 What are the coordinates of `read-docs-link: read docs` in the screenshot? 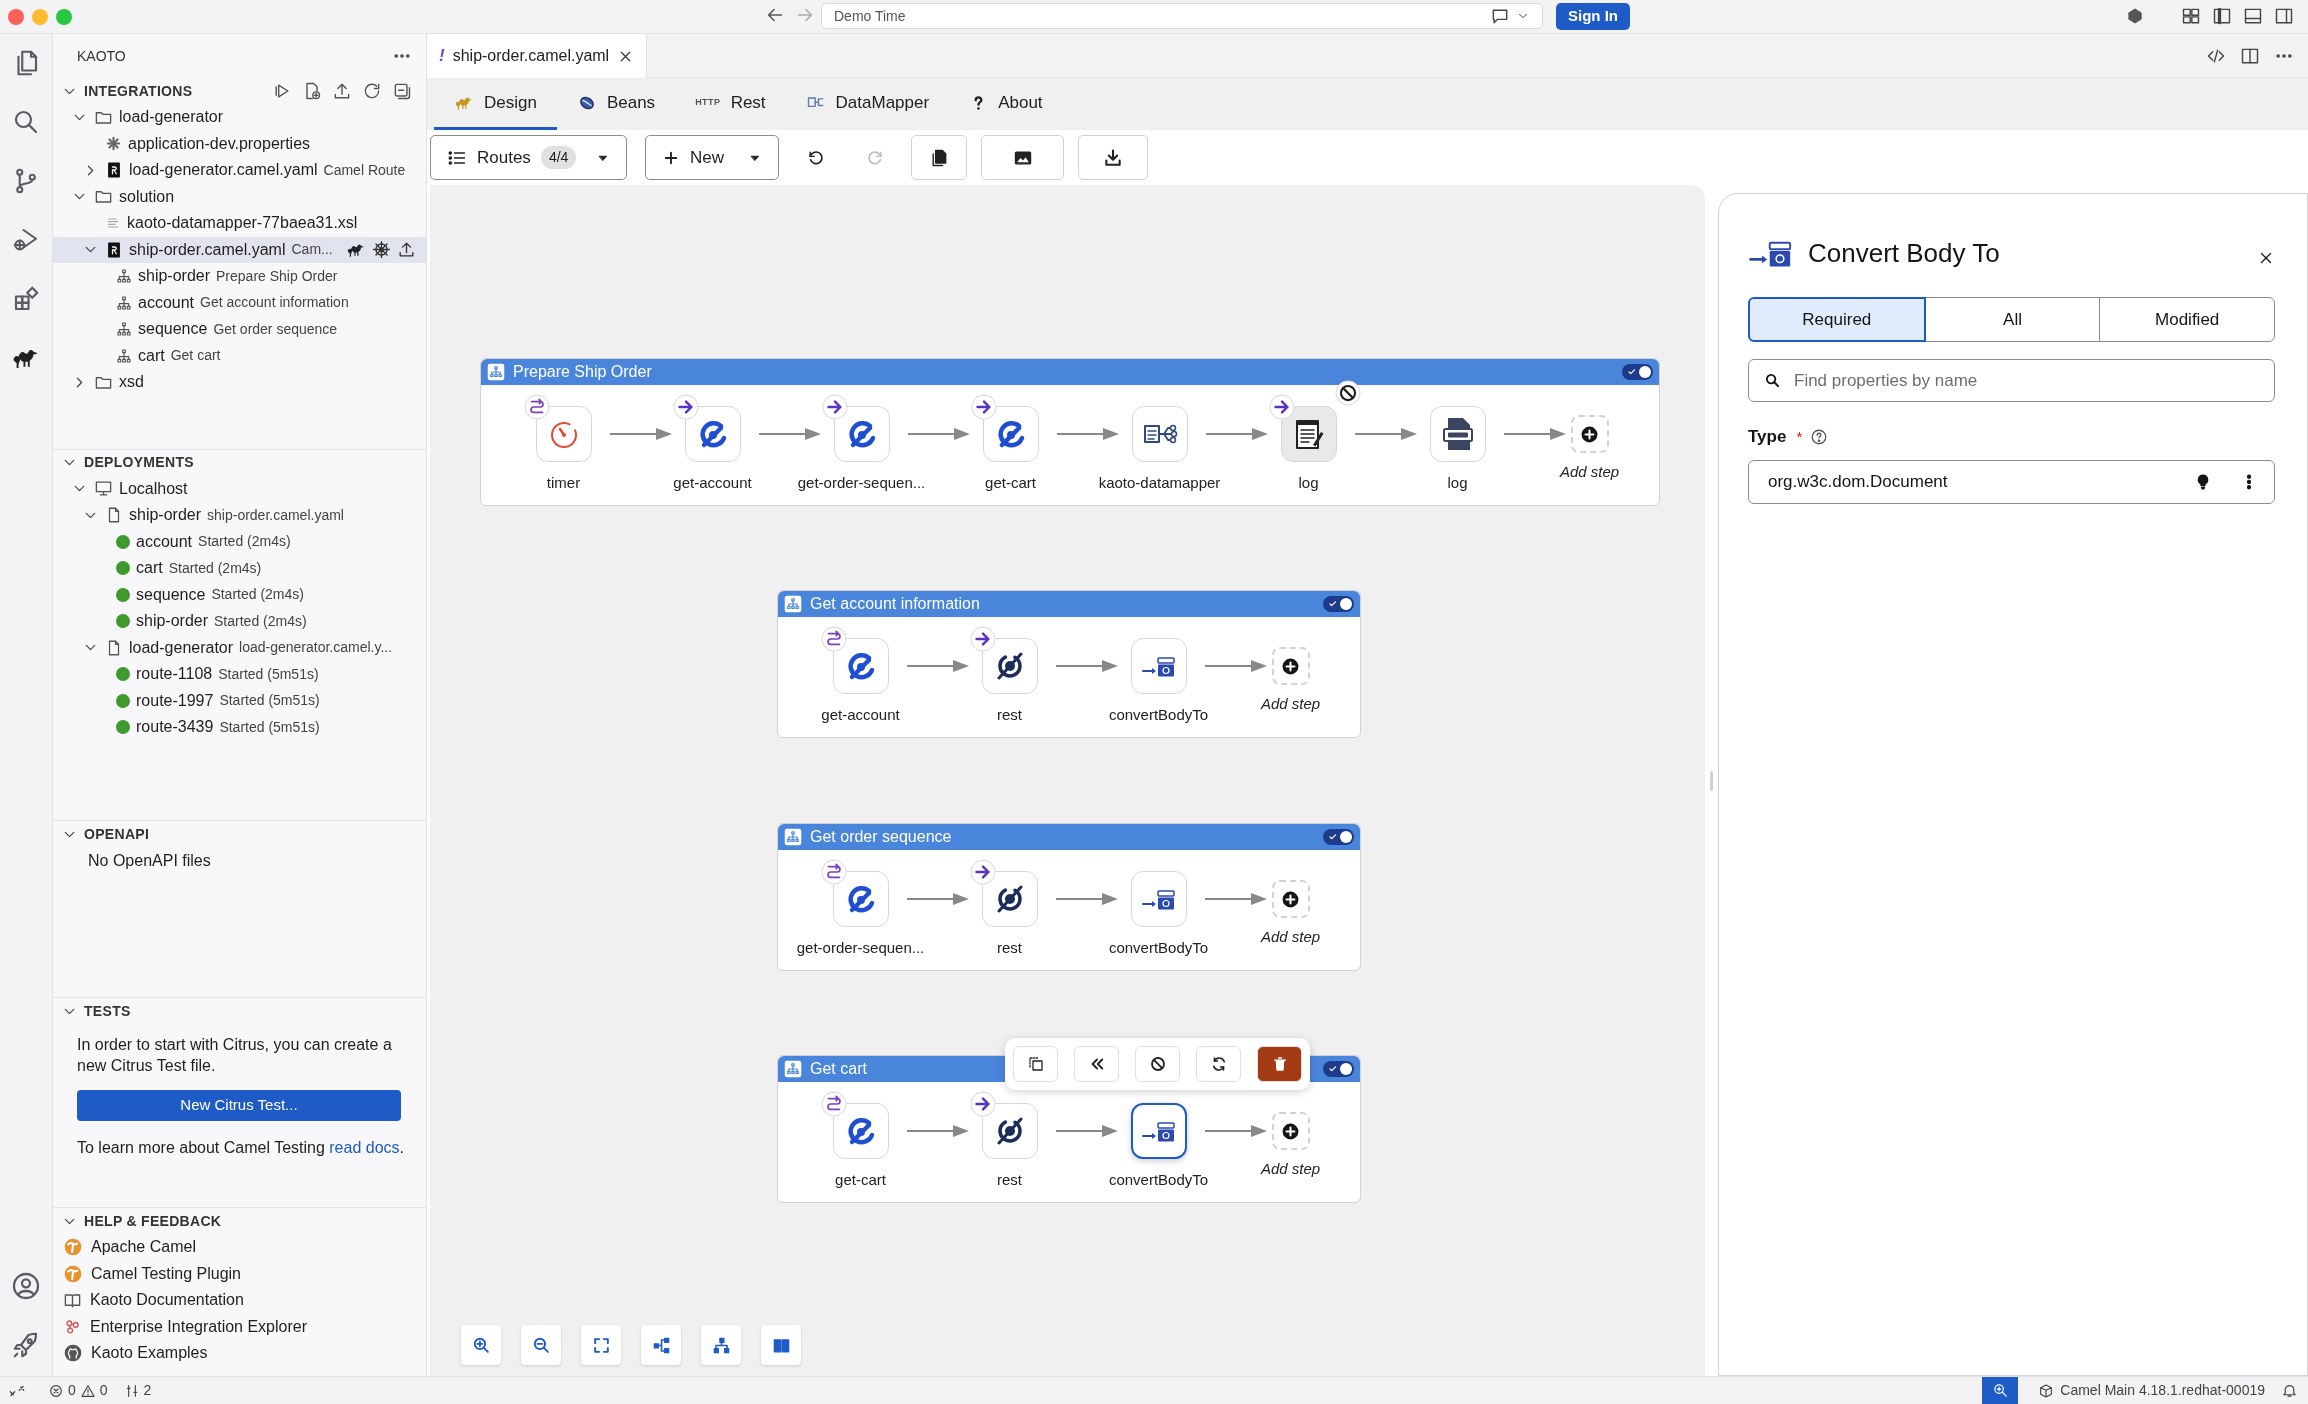 It's located at (364, 1147).